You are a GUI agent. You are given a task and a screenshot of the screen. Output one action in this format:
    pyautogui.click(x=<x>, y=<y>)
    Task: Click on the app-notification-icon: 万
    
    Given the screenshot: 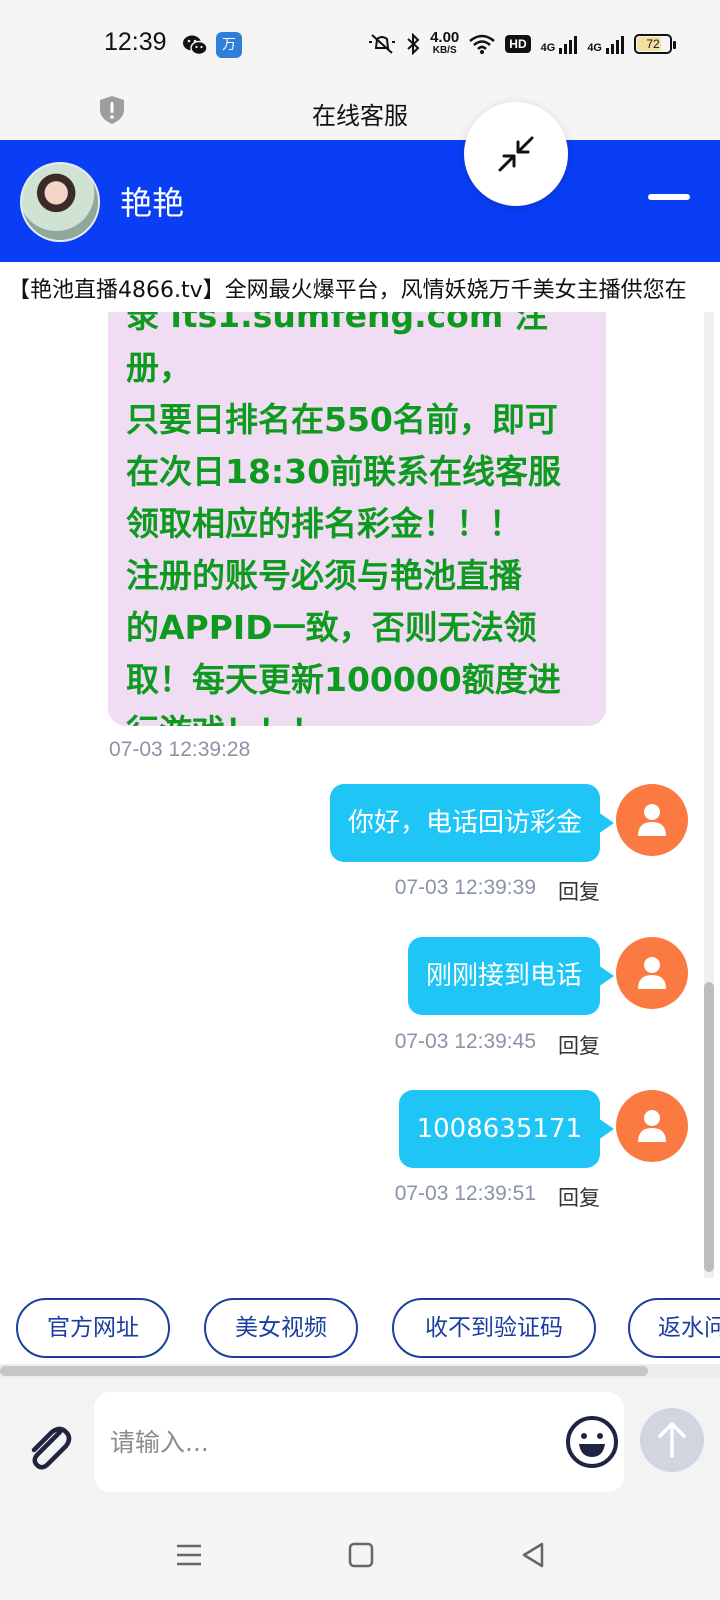 What is the action you would take?
    pyautogui.click(x=229, y=45)
    